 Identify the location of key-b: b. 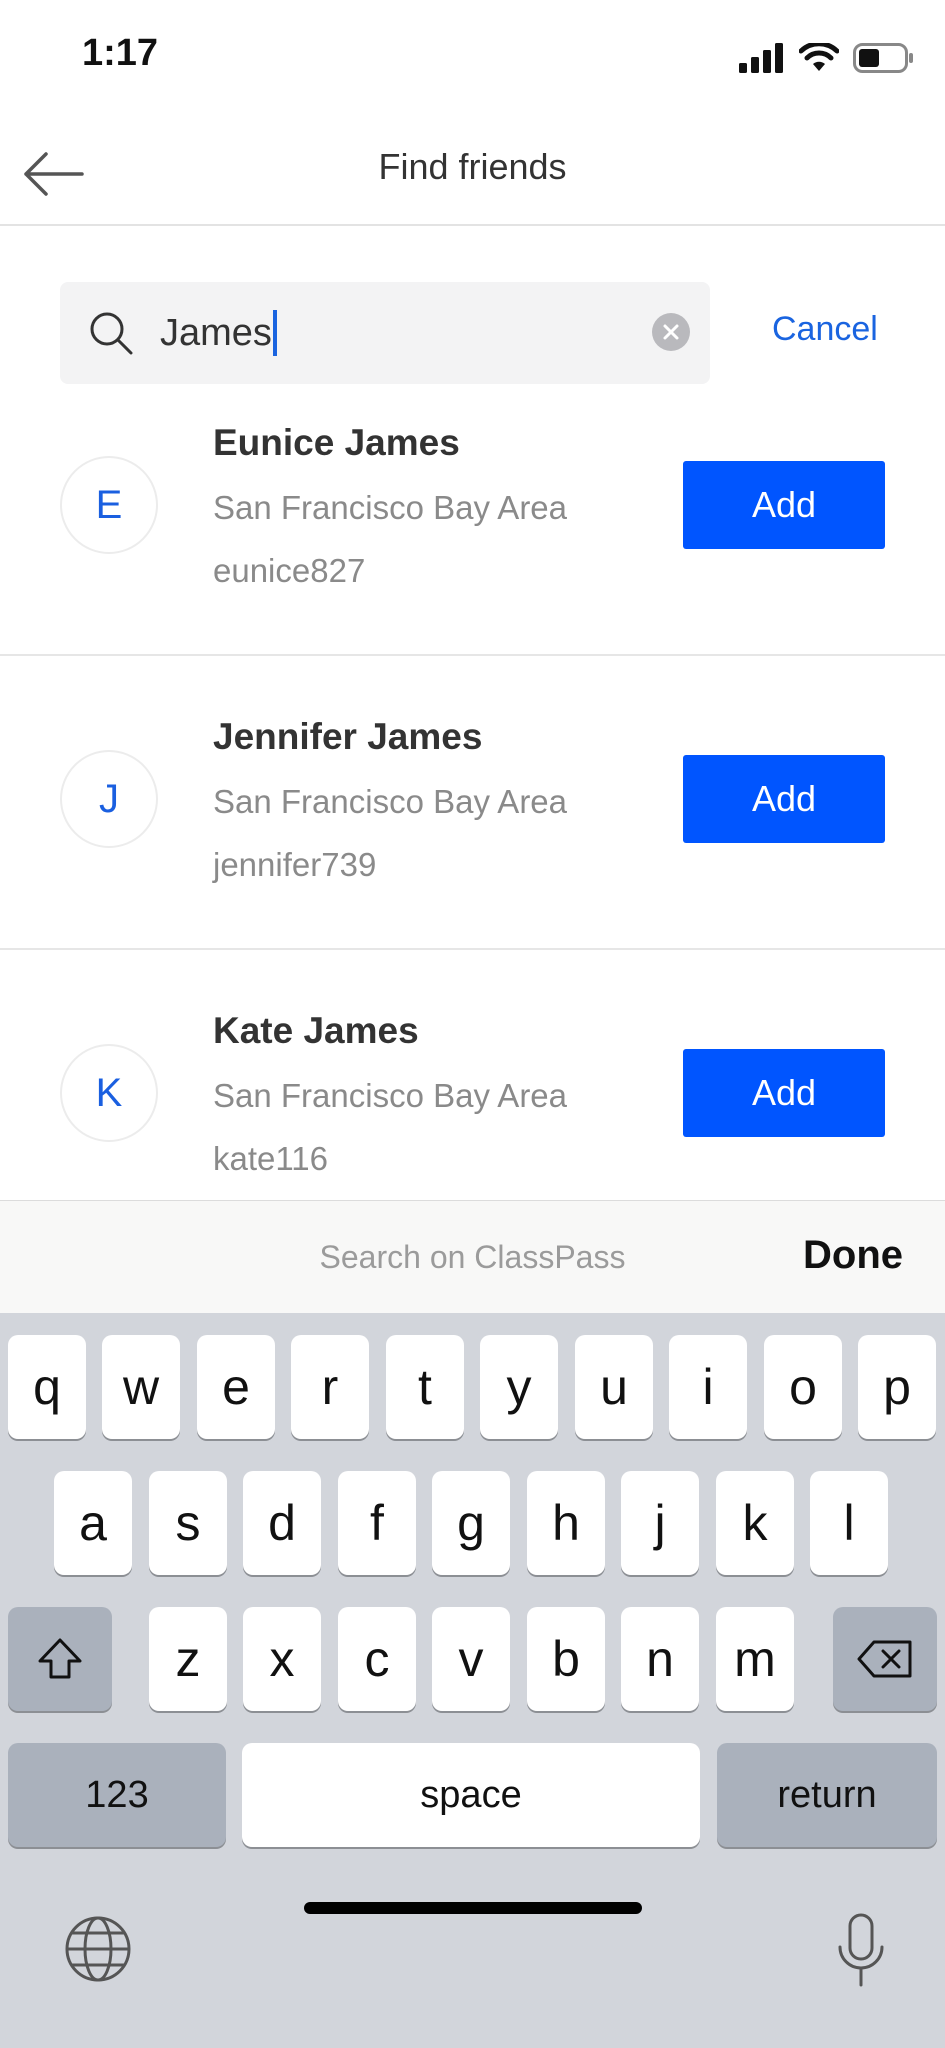
(566, 1659).